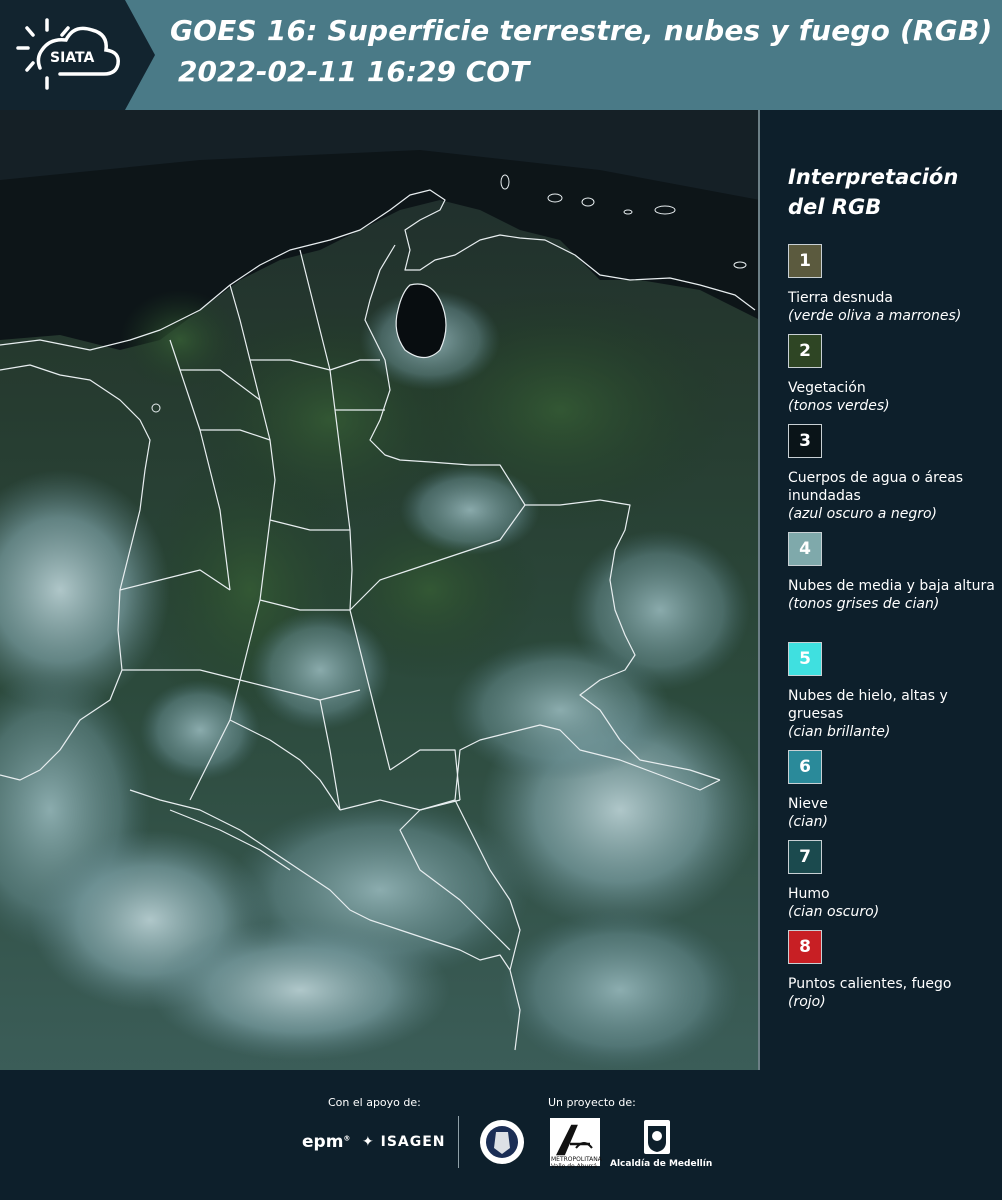  Describe the element at coordinates (72, 58) in the screenshot. I see `siata-logo-text: SIATA` at that location.